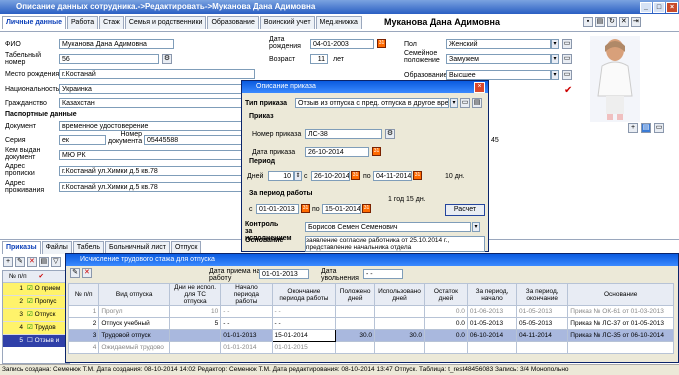  I want to click on stazh-edit-icon: ✎, so click(75, 273).